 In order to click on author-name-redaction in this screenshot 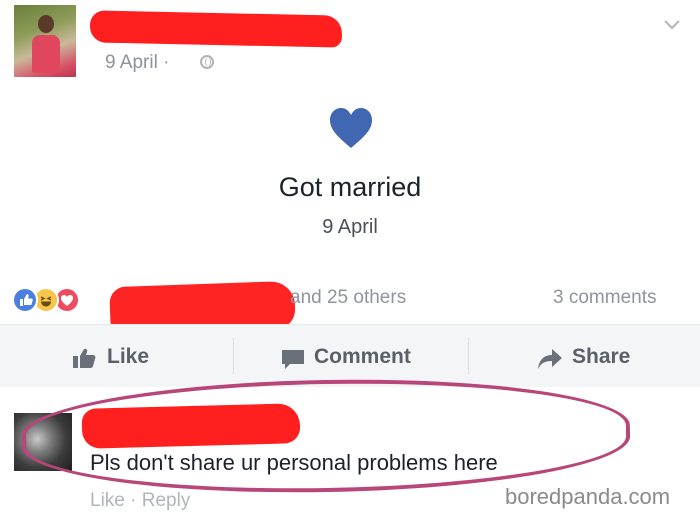, I will do `click(216, 29)`.